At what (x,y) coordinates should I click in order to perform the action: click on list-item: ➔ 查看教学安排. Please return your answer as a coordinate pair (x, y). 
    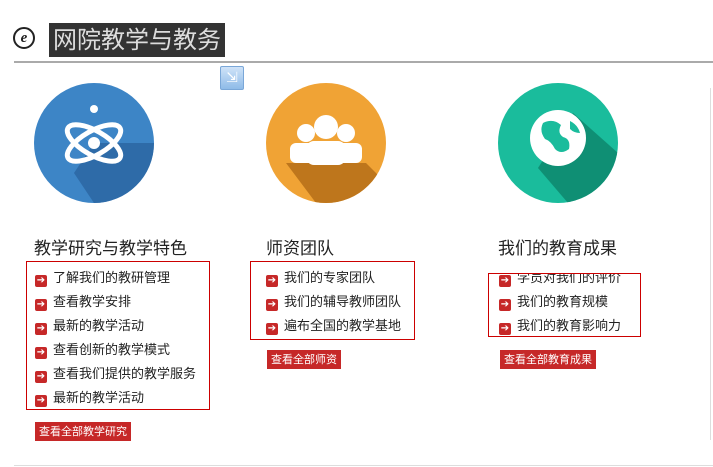
    Looking at the image, I should click on (83, 303).